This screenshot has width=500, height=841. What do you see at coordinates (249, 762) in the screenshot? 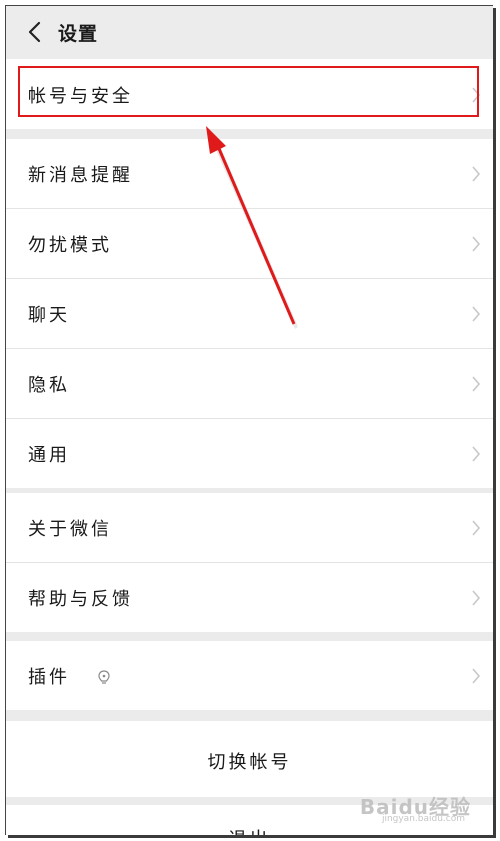
I see `switch-account-label: 切换帐号` at bounding box center [249, 762].